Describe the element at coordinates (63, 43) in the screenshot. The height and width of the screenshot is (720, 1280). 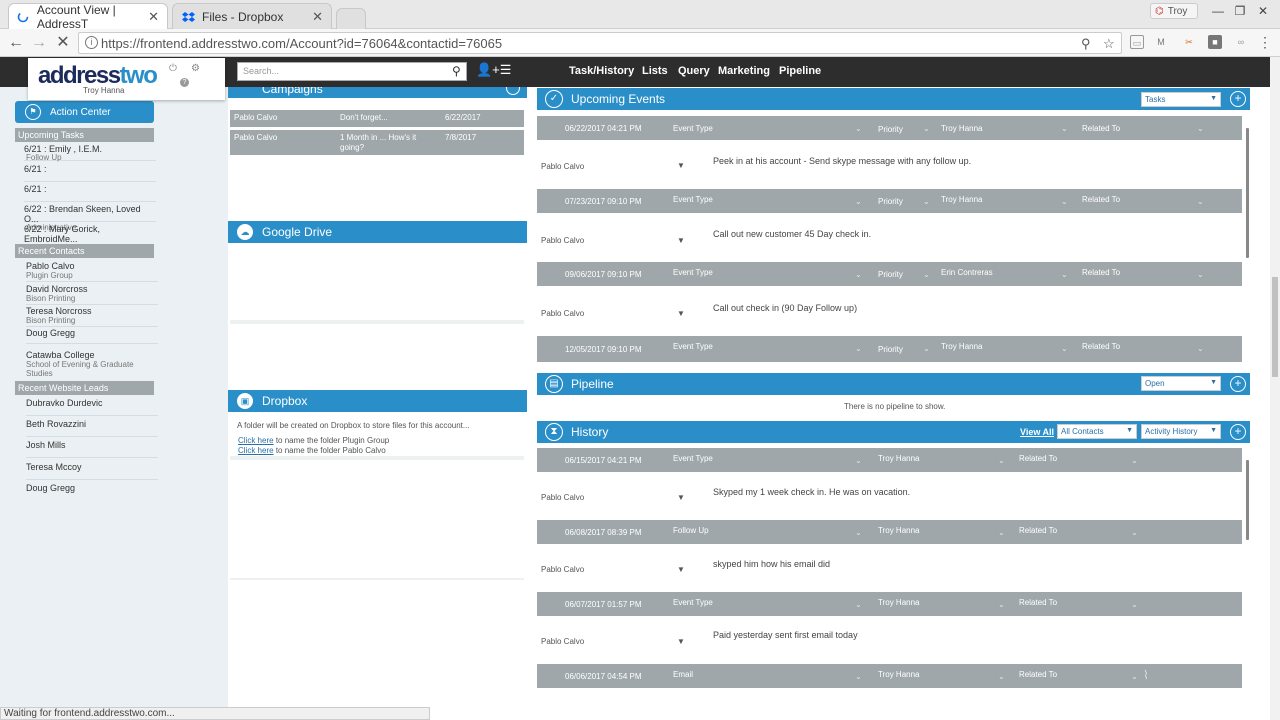
I see `stop-button: ✕` at that location.